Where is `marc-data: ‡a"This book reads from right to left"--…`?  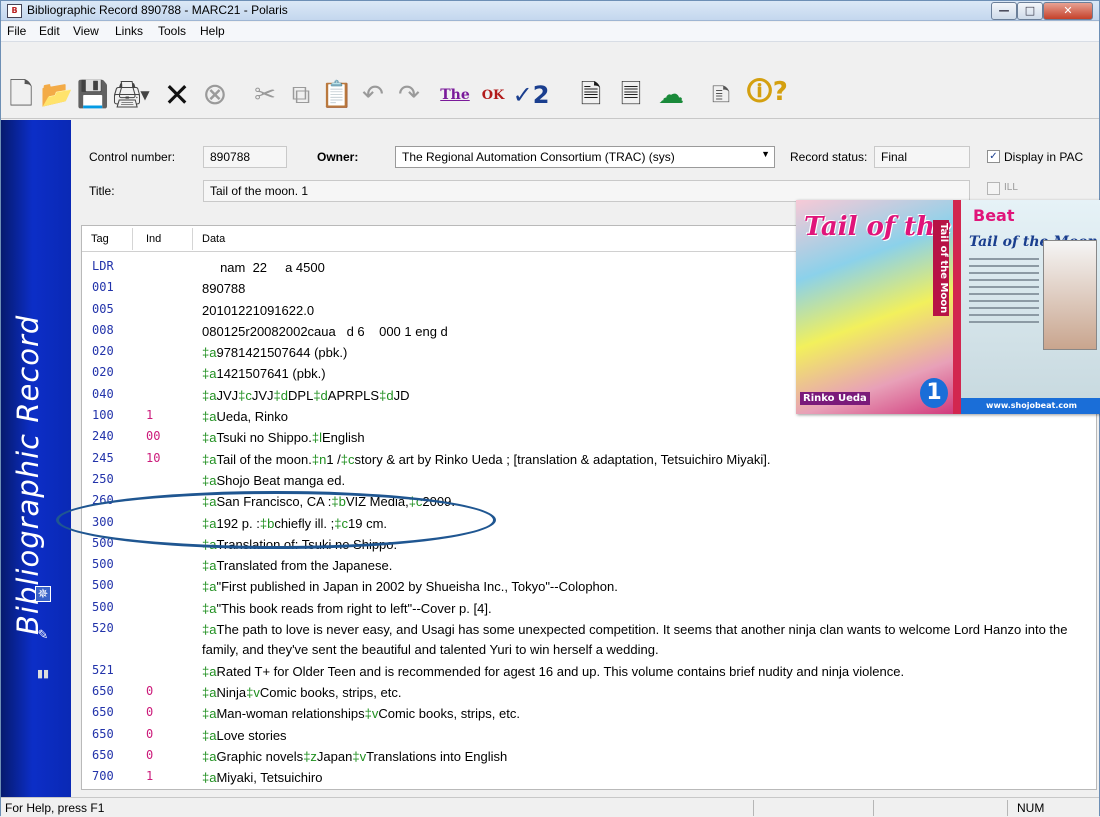
marc-data: ‡a"This book reads from right to left"--… is located at coordinates (649, 608).